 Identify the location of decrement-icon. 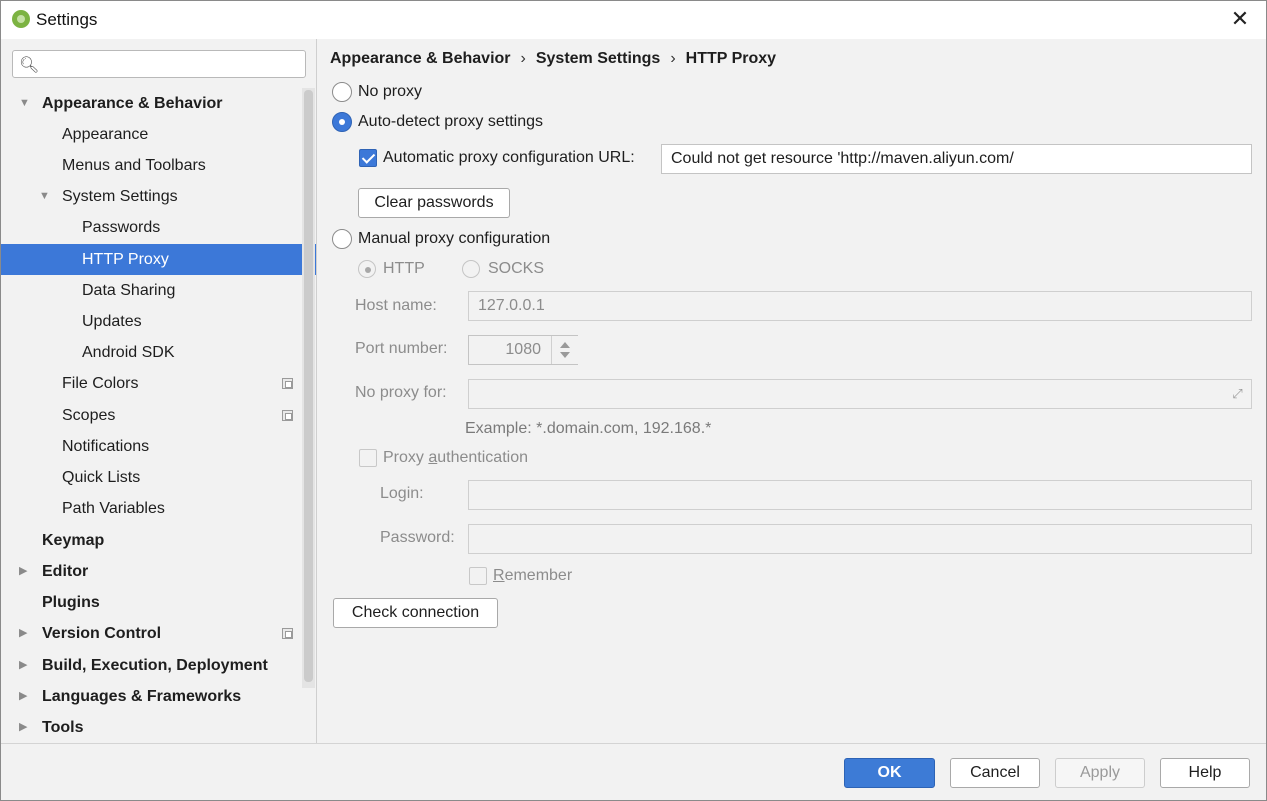
(565, 355).